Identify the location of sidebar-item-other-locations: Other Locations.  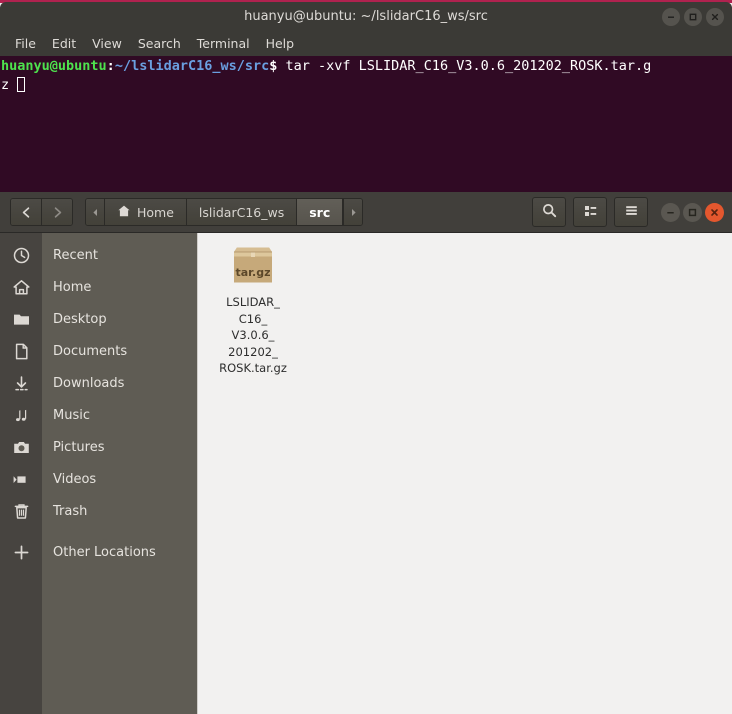
(98, 552).